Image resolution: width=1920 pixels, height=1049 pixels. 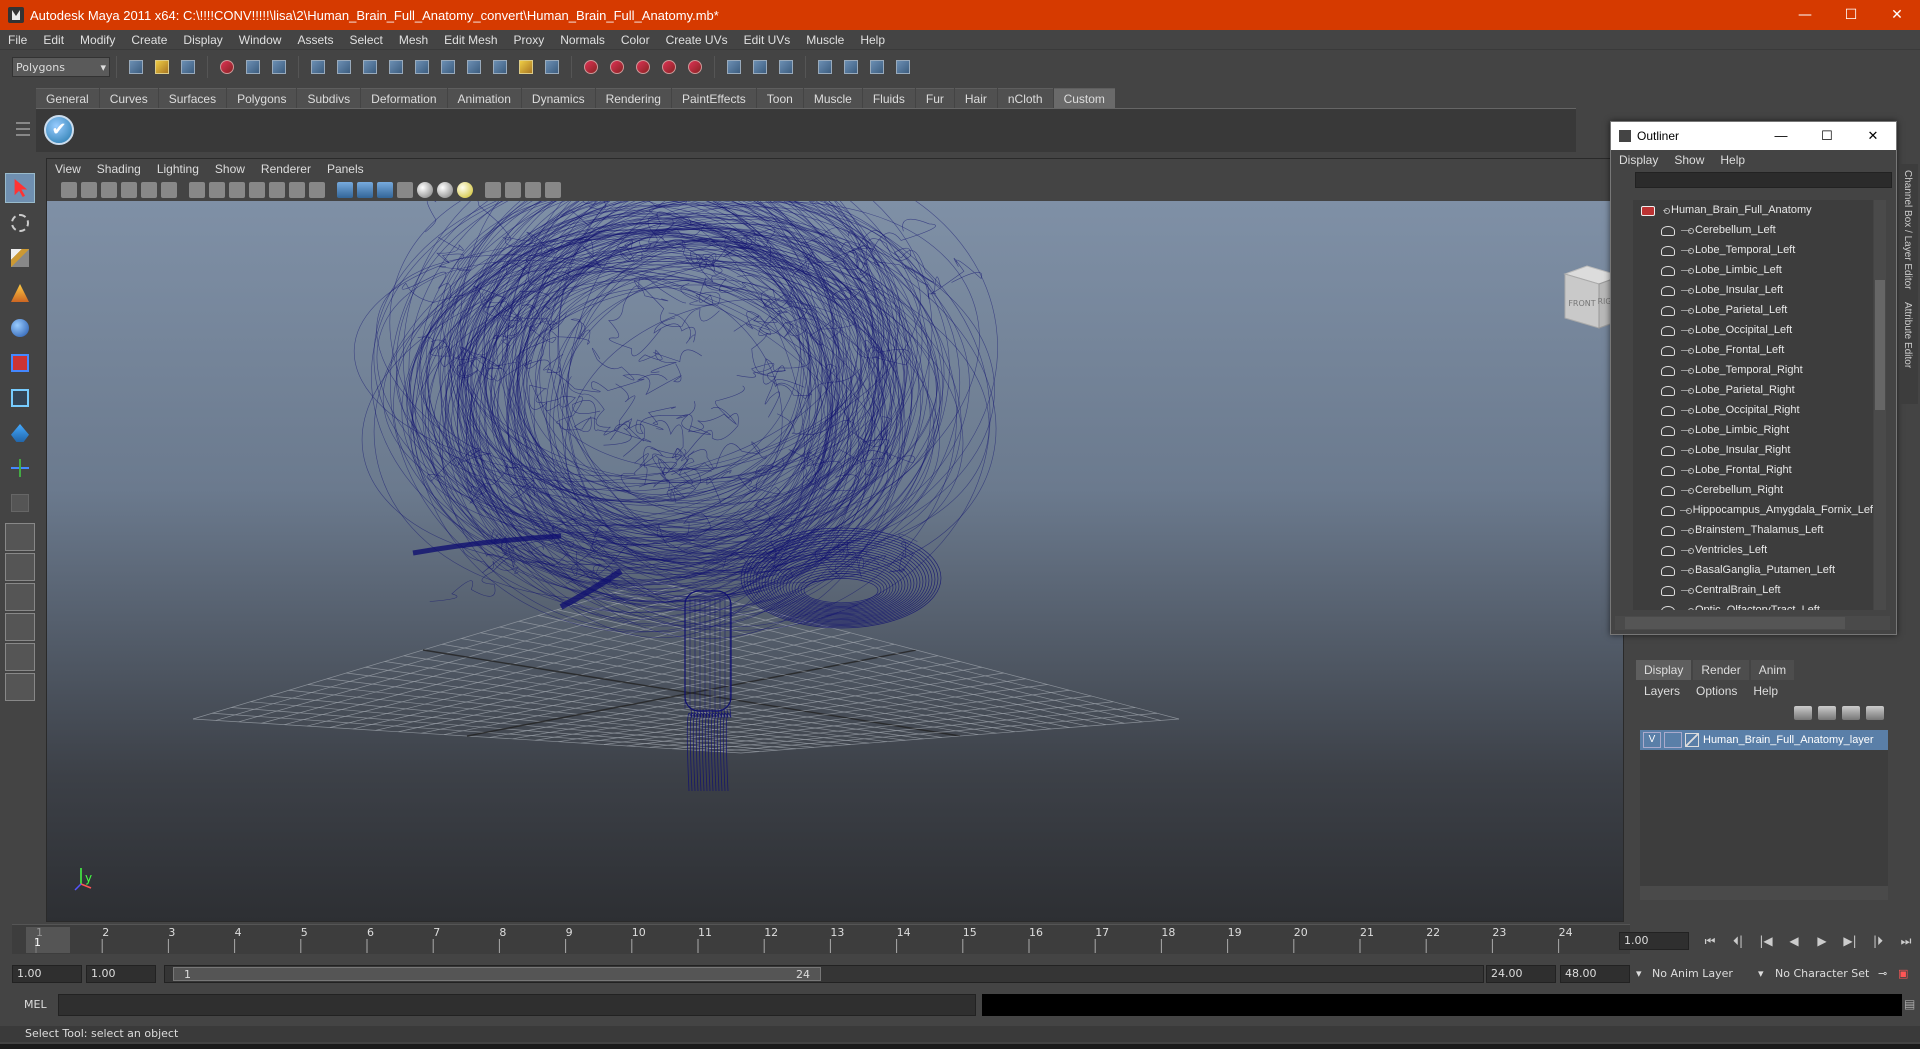 I want to click on outliner-item: Lobe_Parietal_Left, so click(x=1753, y=310).